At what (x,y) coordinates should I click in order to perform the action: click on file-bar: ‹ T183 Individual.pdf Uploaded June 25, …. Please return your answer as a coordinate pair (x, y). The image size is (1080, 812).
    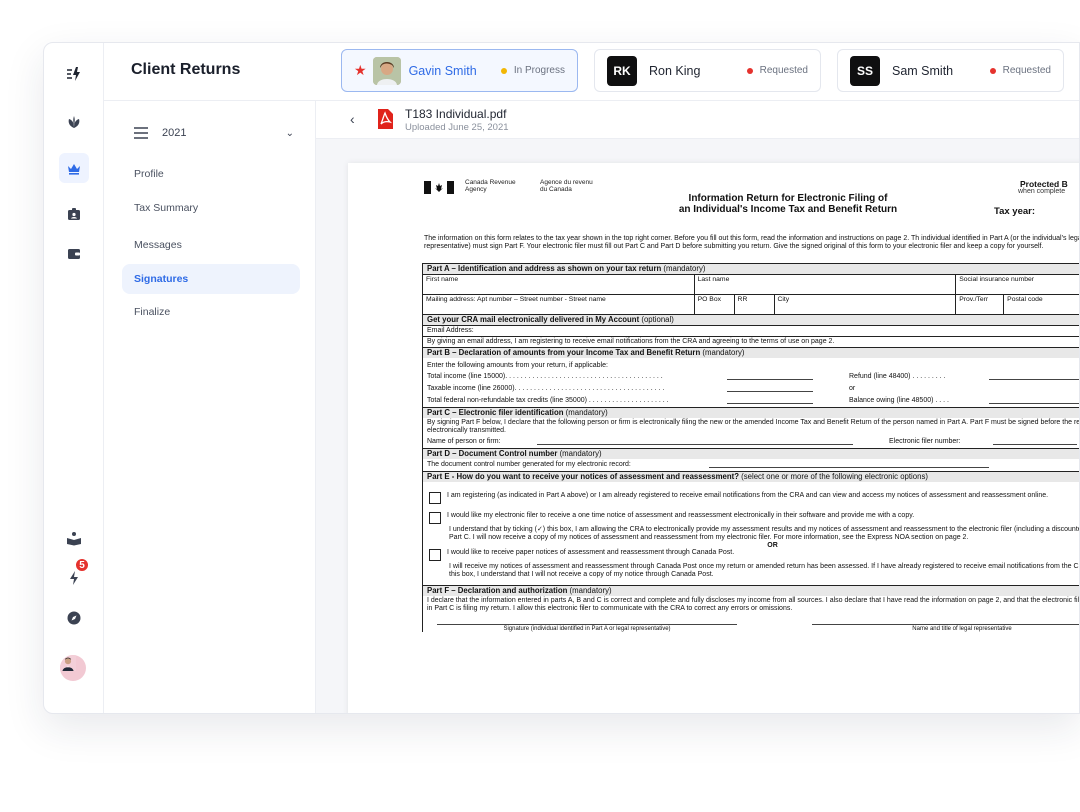
    Looking at the image, I should click on (697, 120).